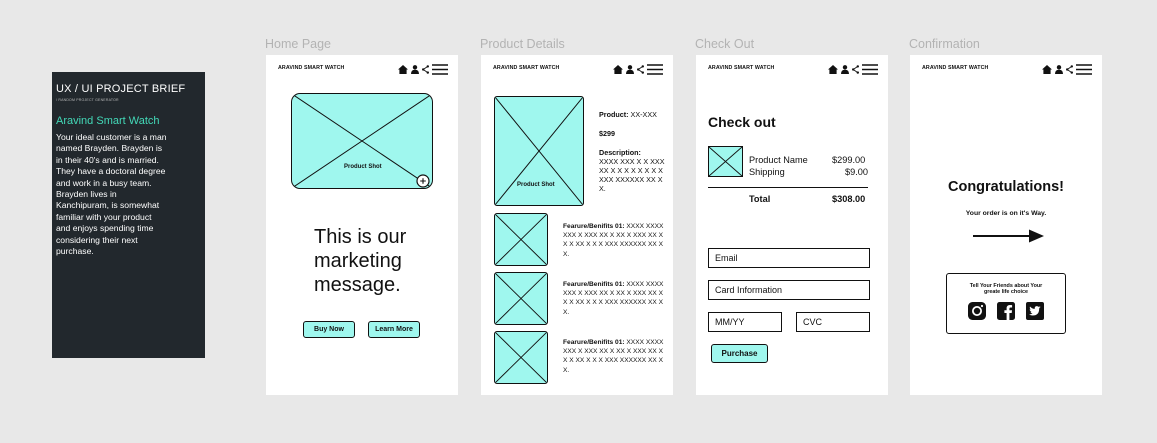  Describe the element at coordinates (643, 114) in the screenshot. I see `product-code-value: XX-XXX` at that location.